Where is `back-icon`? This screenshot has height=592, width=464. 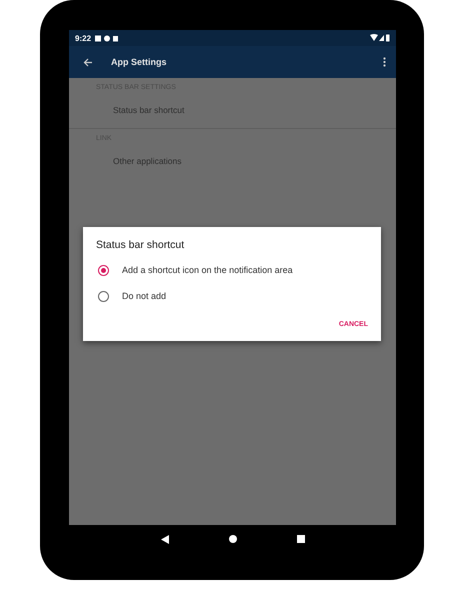
back-icon is located at coordinates (164, 539).